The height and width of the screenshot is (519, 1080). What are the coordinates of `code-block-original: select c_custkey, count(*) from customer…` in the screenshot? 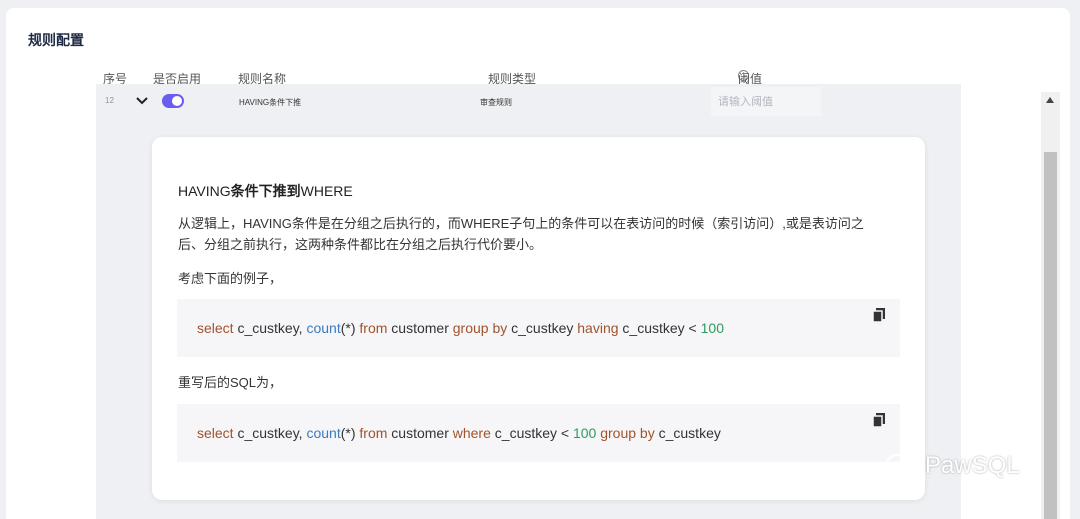 It's located at (538, 328).